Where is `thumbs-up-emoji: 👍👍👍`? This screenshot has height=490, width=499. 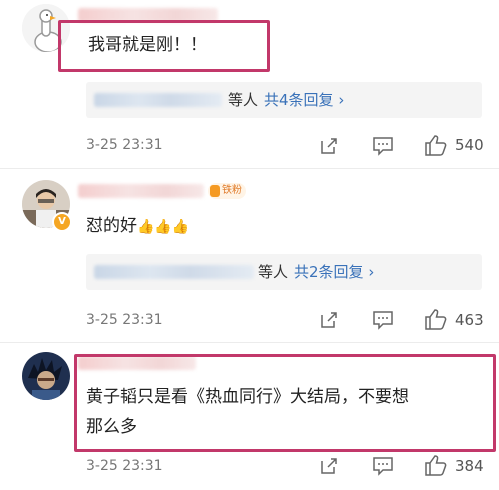 thumbs-up-emoji: 👍👍👍 is located at coordinates (163, 227).